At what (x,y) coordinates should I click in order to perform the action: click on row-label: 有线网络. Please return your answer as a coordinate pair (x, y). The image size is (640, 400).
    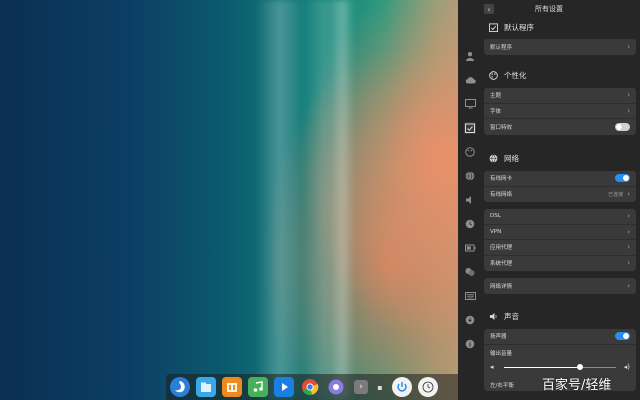
    Looking at the image, I should click on (501, 195).